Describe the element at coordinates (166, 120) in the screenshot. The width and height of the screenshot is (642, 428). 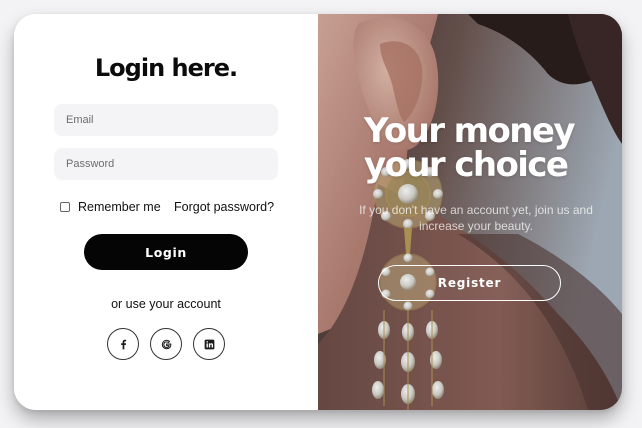
I see `email-field` at that location.